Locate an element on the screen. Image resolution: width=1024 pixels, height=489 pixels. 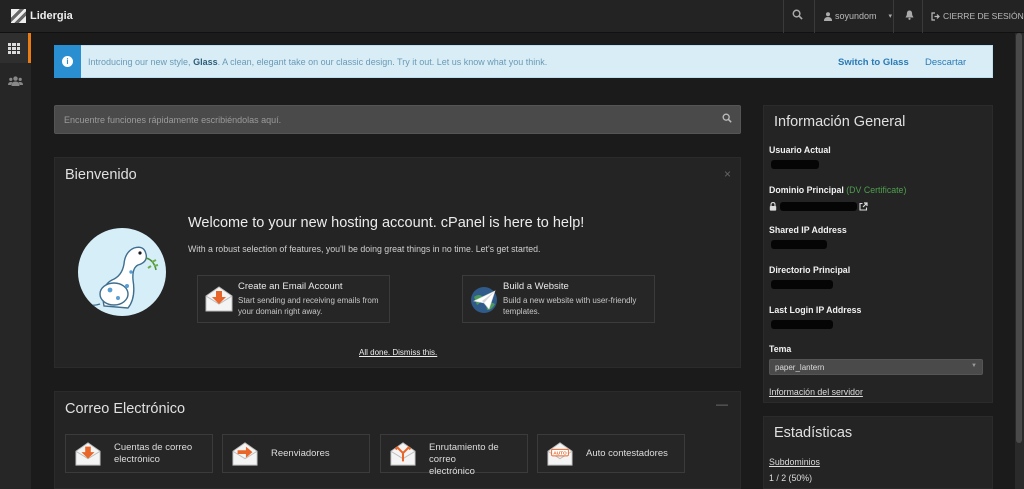
primary-domain-text: Dominio Principal is located at coordinates (806, 190).